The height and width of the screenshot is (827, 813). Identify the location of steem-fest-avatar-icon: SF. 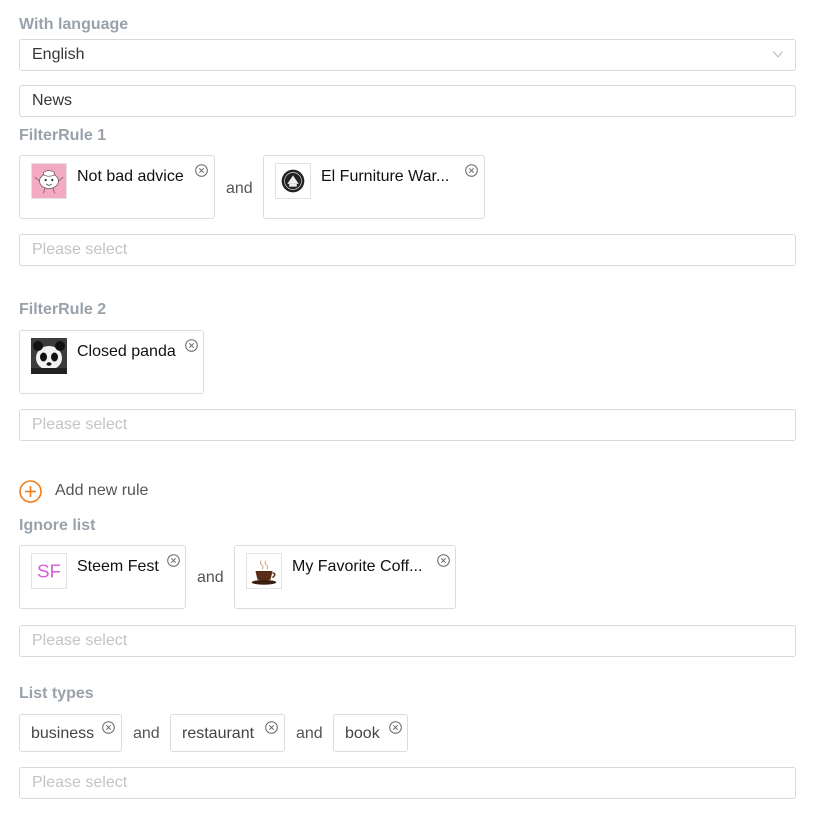
(49, 571).